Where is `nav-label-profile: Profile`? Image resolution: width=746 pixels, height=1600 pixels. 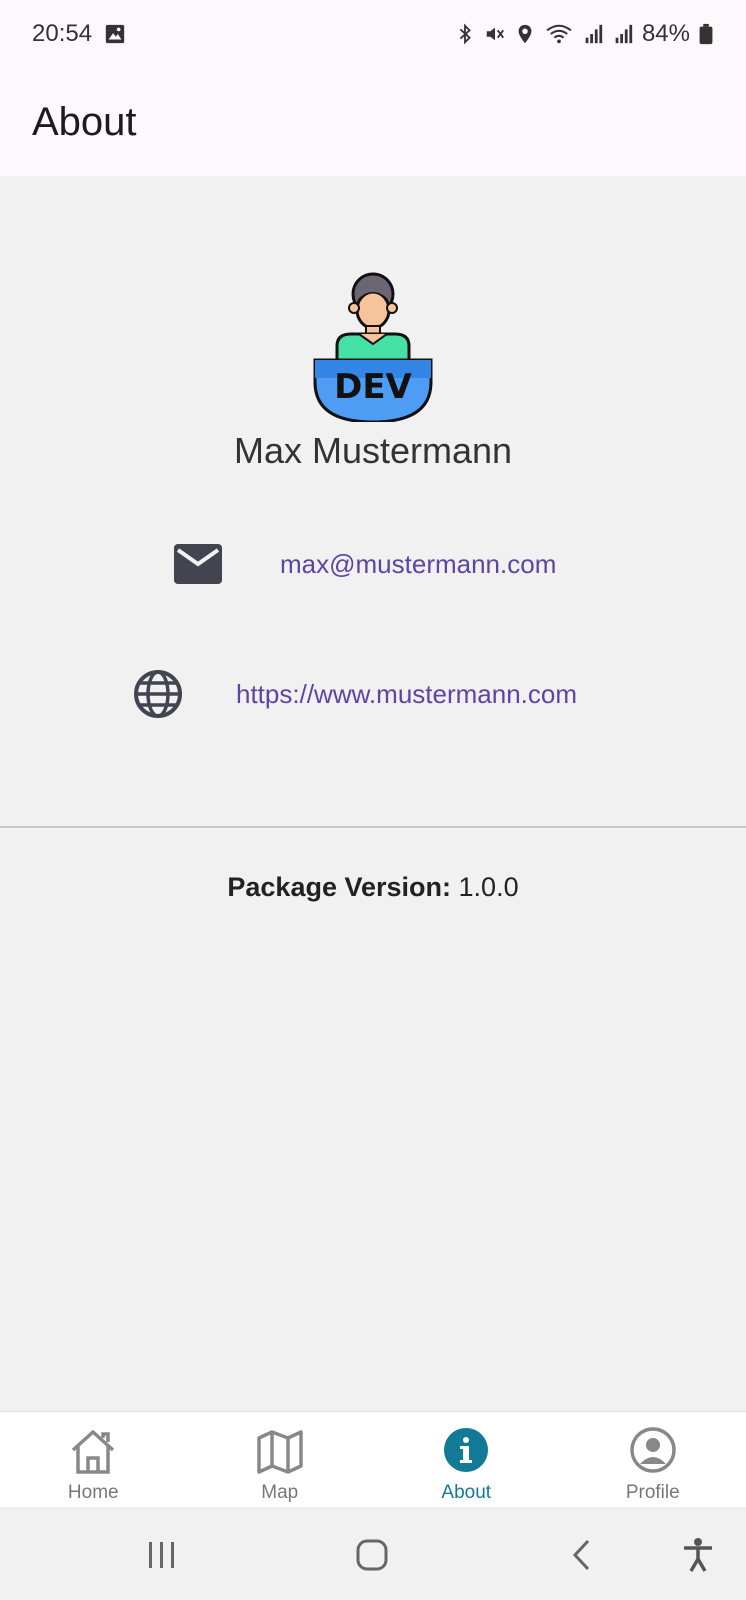 nav-label-profile: Profile is located at coordinates (652, 1492).